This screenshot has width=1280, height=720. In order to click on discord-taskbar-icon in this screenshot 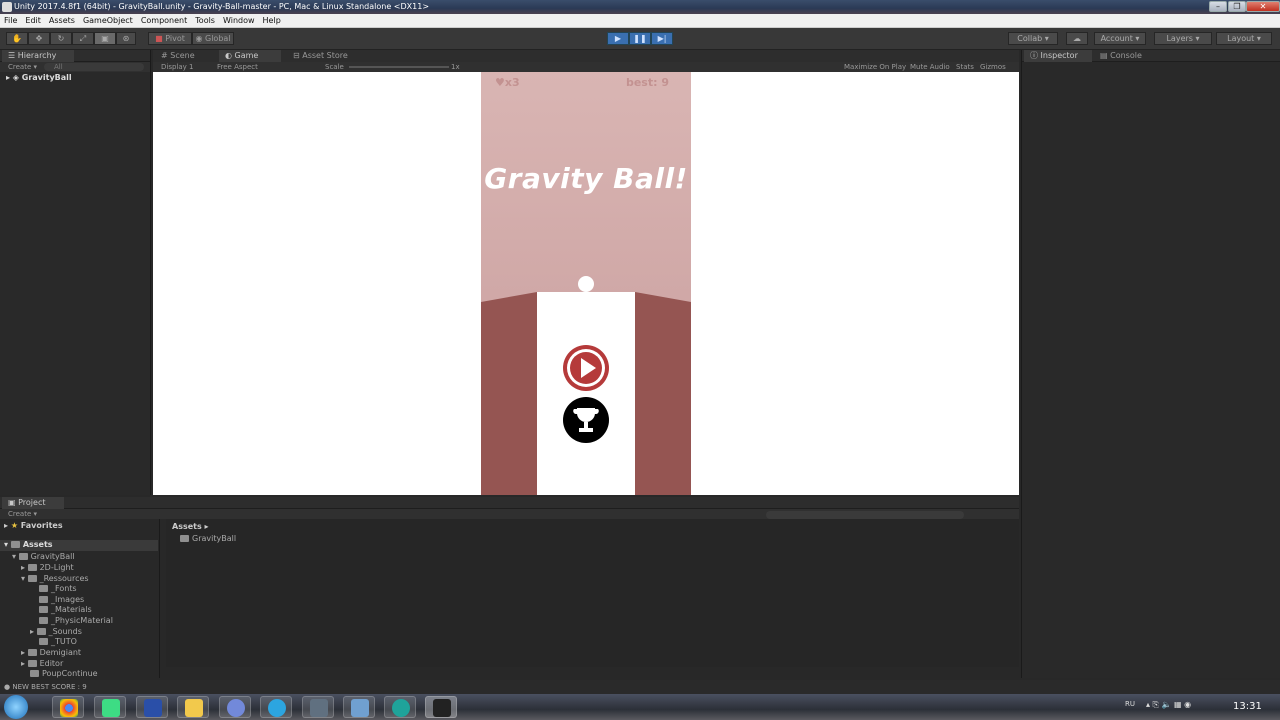, I will do `click(235, 707)`.